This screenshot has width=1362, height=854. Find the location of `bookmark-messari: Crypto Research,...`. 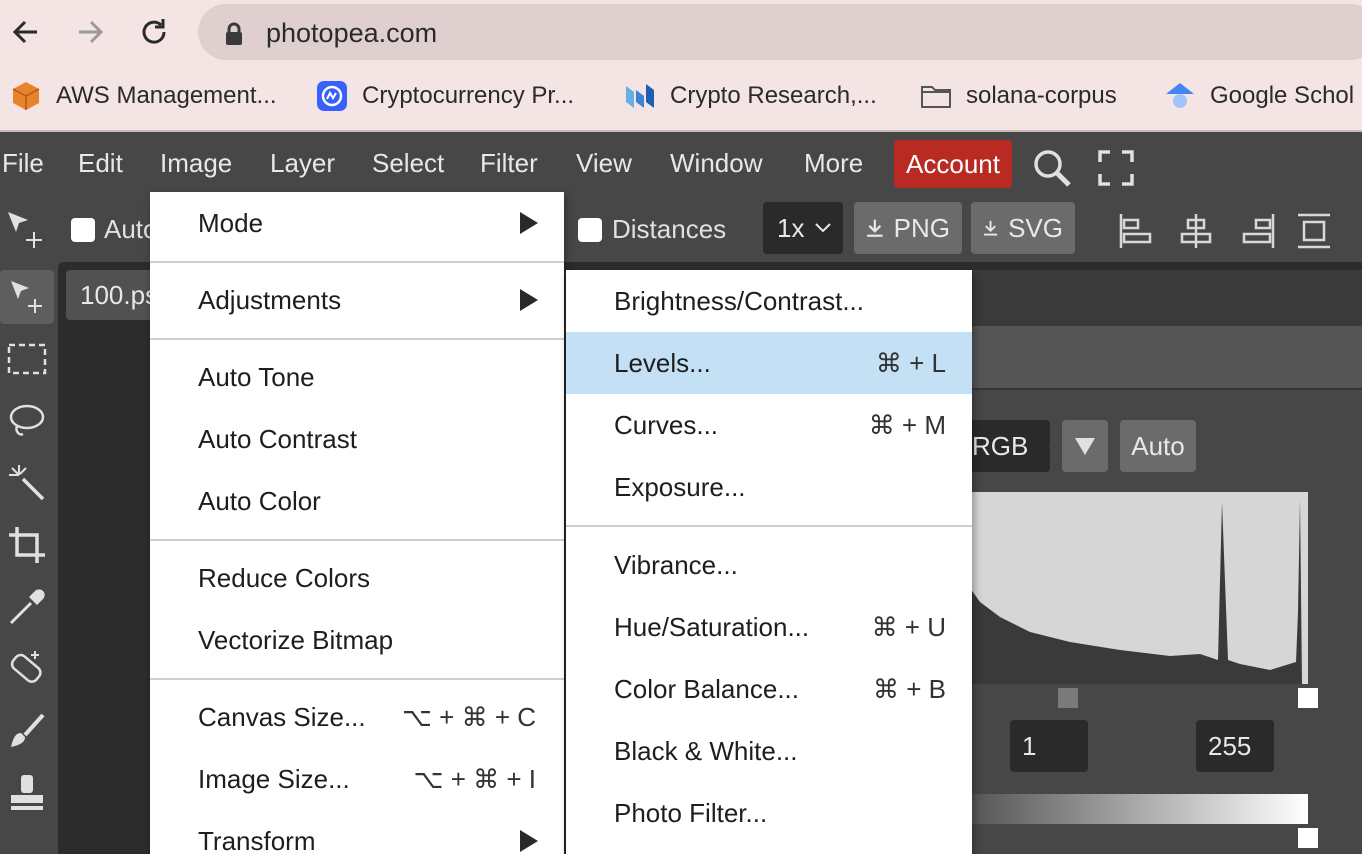

bookmark-messari: Crypto Research,... is located at coordinates (750, 96).